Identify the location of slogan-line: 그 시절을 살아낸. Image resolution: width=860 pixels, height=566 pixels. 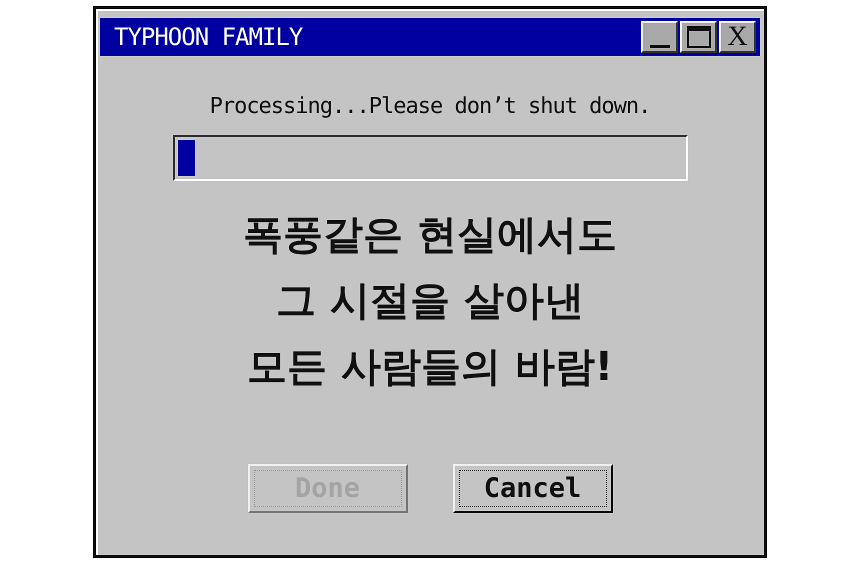
(430, 301).